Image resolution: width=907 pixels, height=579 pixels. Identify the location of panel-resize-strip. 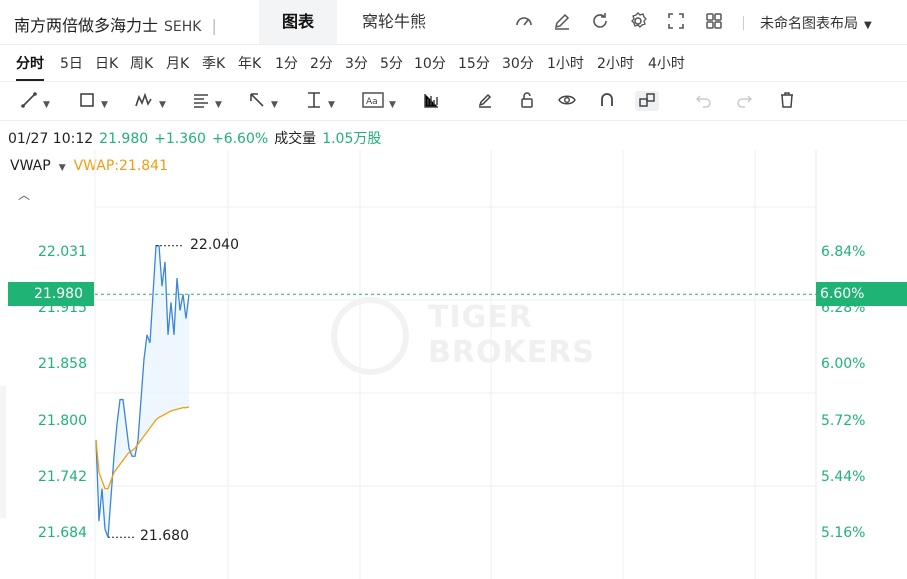
(3, 452).